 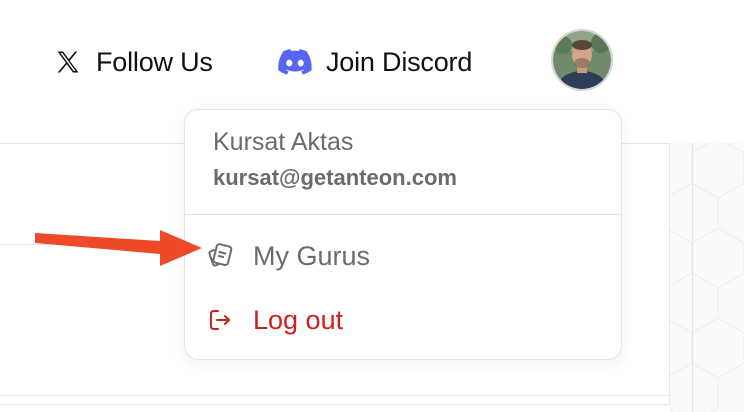 What do you see at coordinates (312, 255) in the screenshot?
I see `my-gurus-label: My Gurus` at bounding box center [312, 255].